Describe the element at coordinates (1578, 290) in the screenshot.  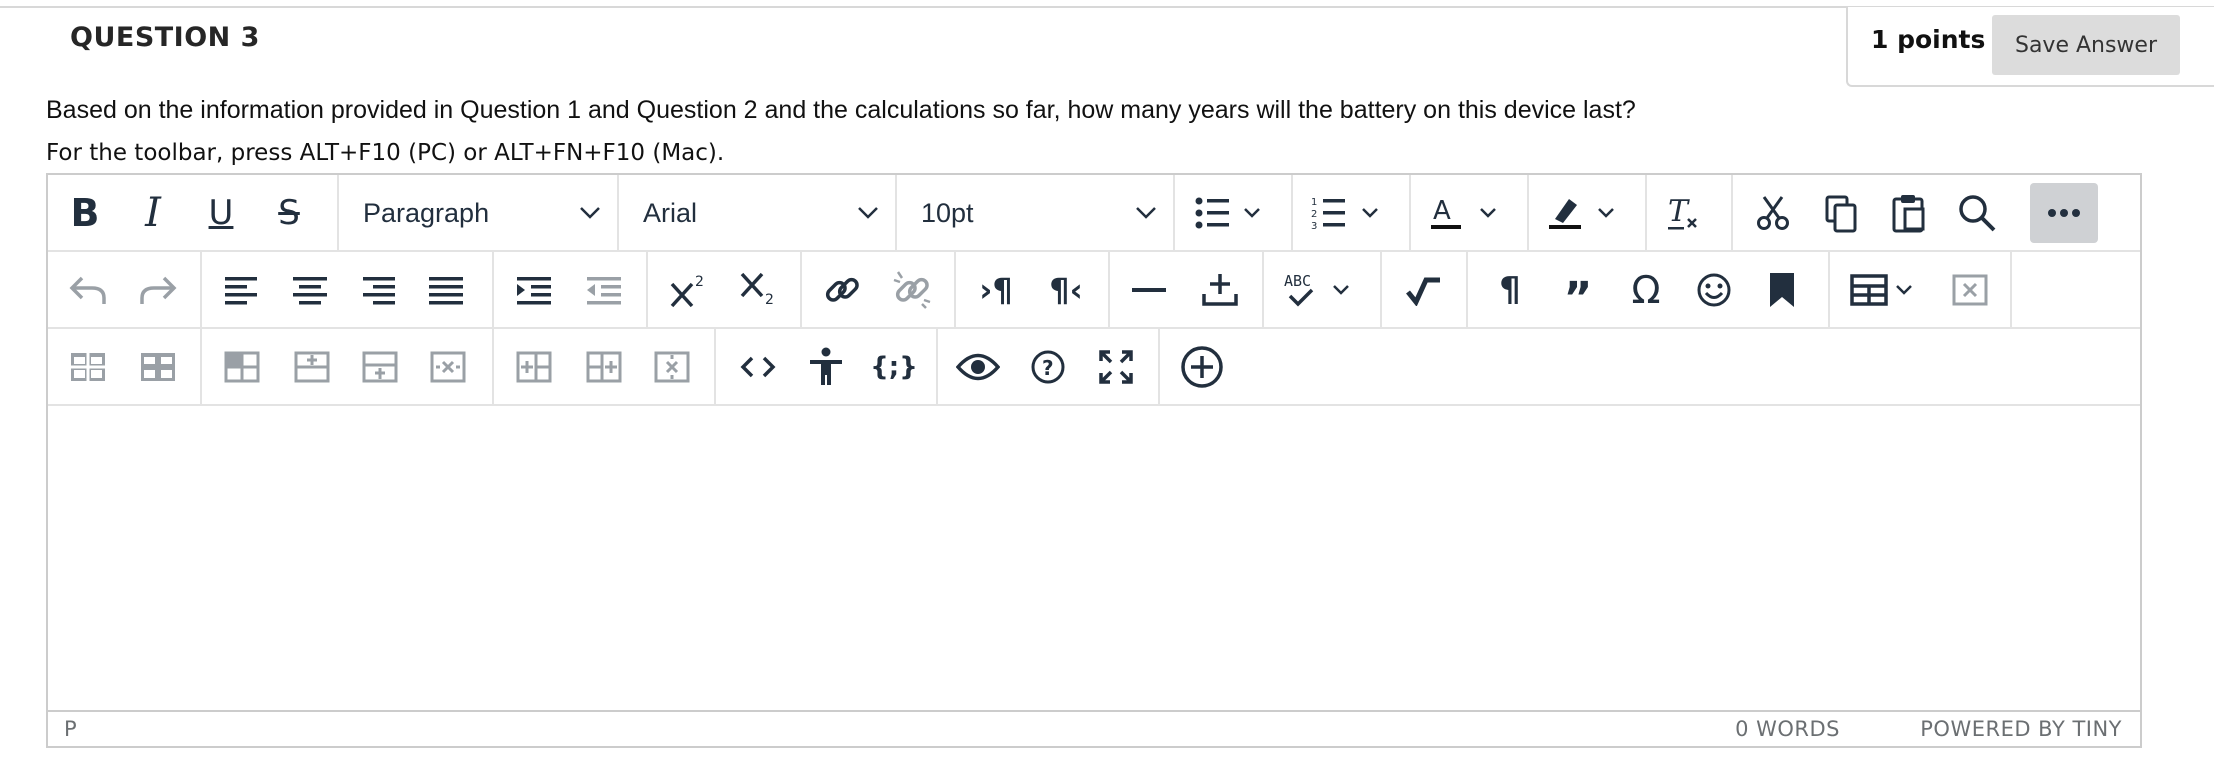
I see `blockquote-icon: ”` at that location.